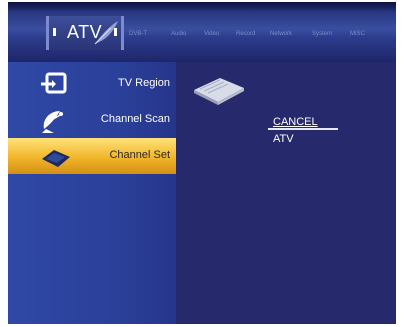 The width and height of the screenshot is (405, 327). What do you see at coordinates (178, 34) in the screenshot?
I see `tab-audio: Audio` at bounding box center [178, 34].